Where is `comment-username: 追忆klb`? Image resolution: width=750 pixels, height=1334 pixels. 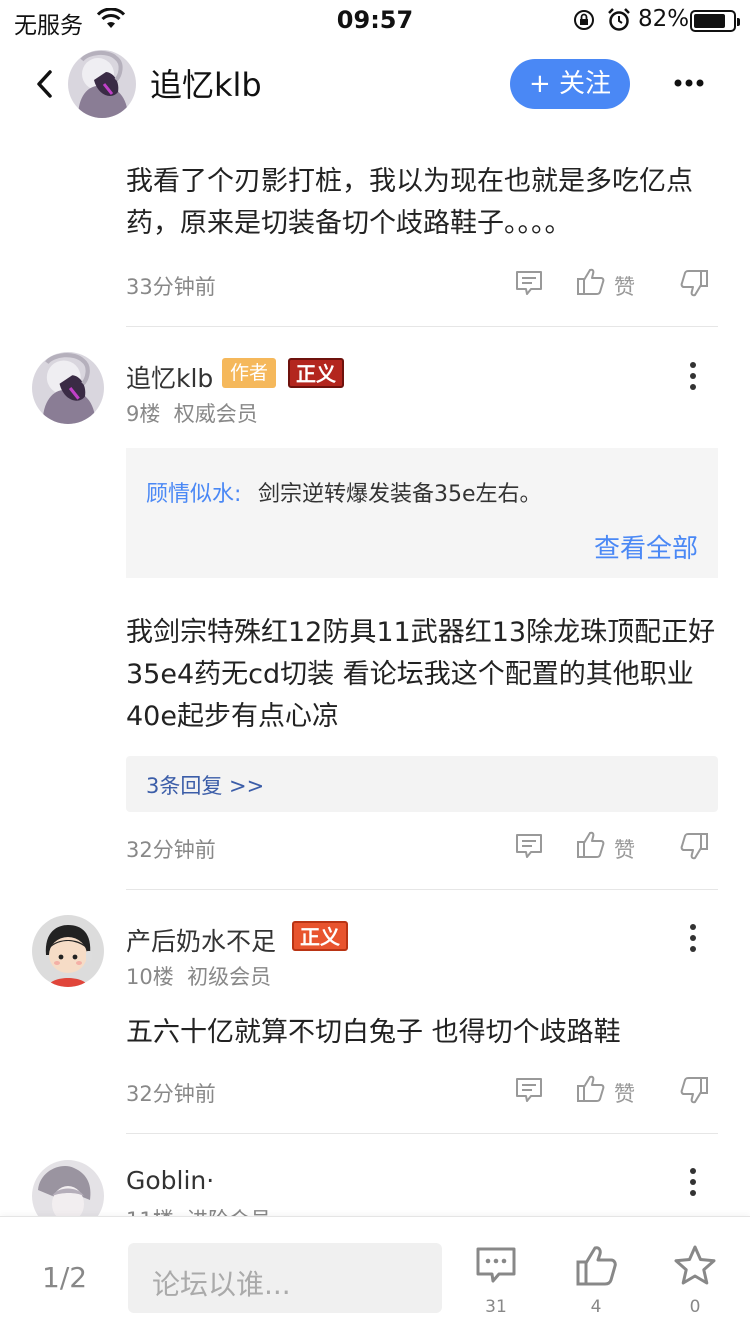 comment-username: 追忆klb is located at coordinates (169, 377).